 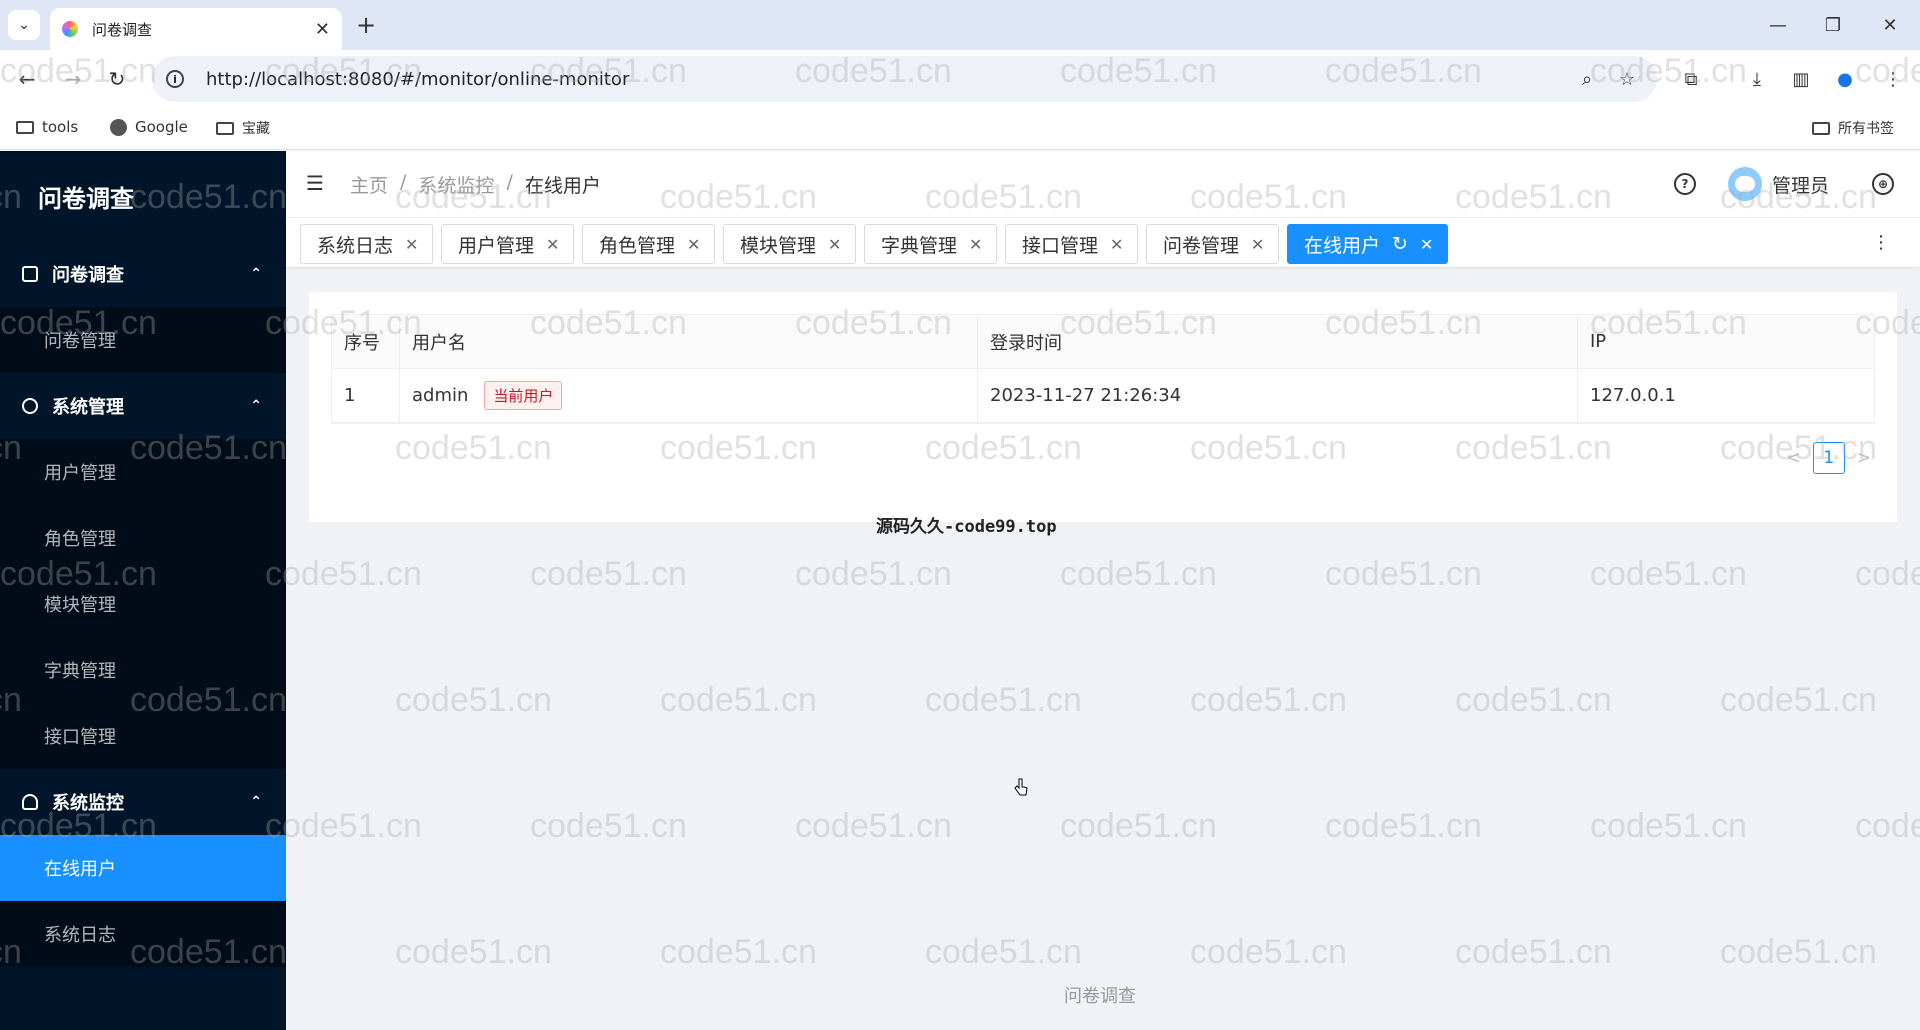 What do you see at coordinates (1072, 244) in the screenshot?
I see `tag-api-manage: 接口管理 ✕` at bounding box center [1072, 244].